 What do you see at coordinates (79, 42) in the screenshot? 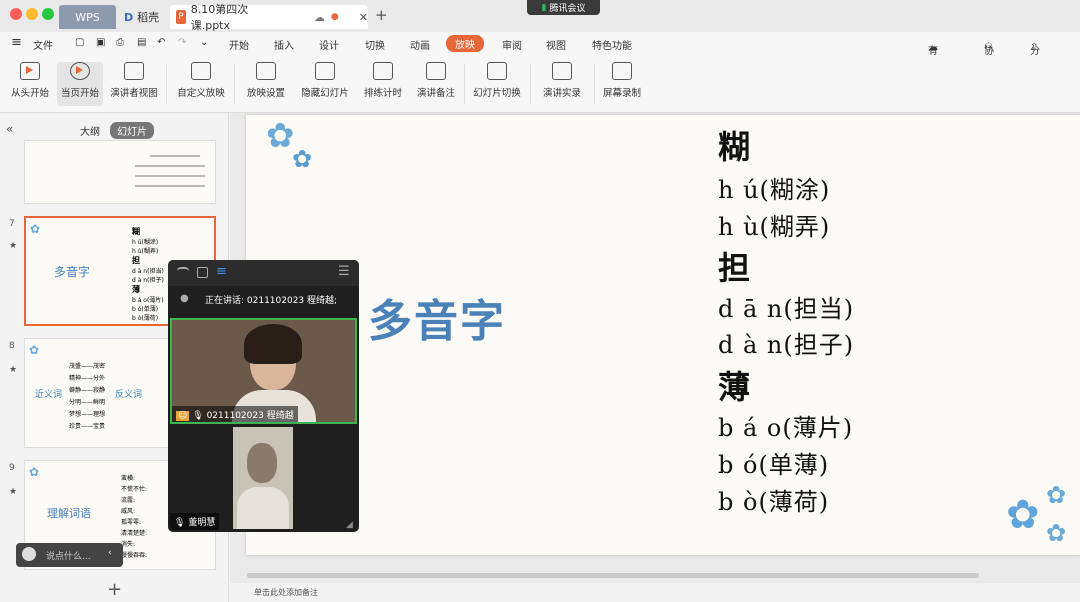
I see `save-icon: ▢` at bounding box center [79, 42].